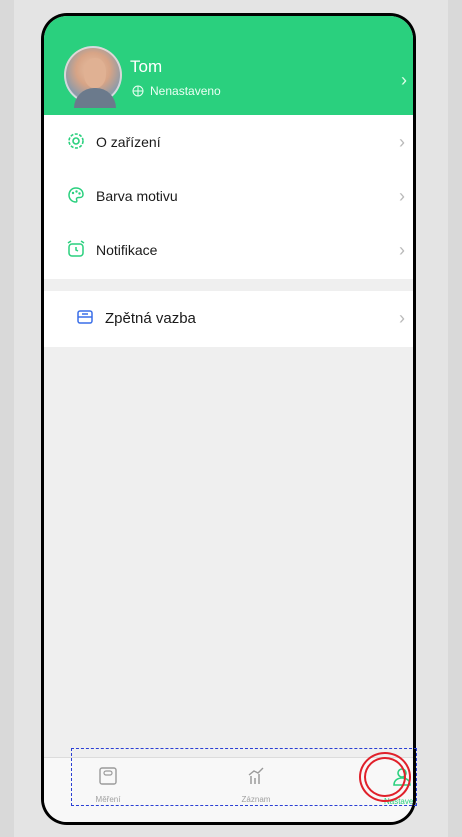  What do you see at coordinates (398, 801) in the screenshot?
I see `tab-label: Nastavení` at bounding box center [398, 801].